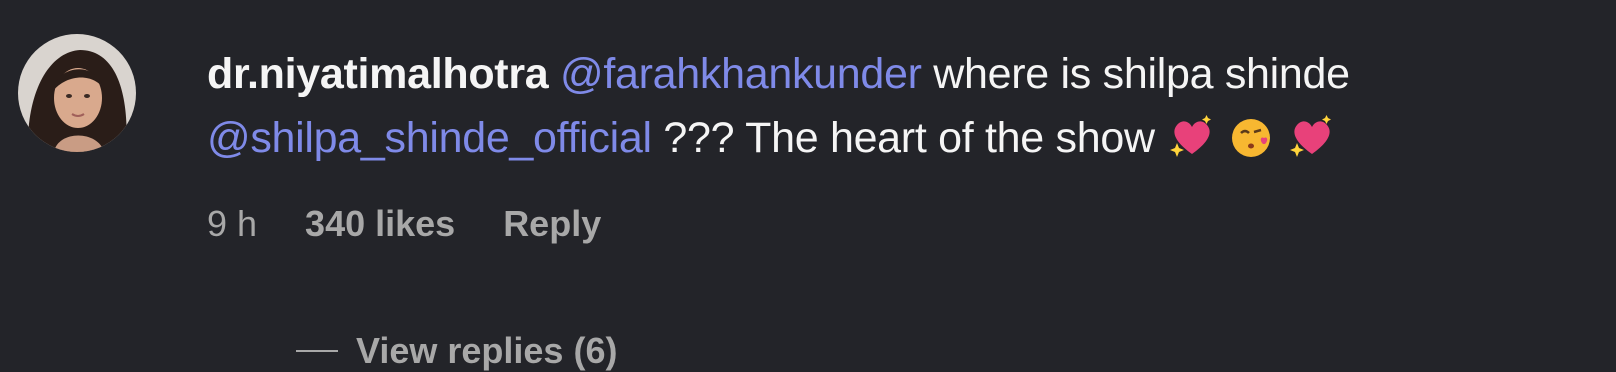 This screenshot has width=1616, height=372. What do you see at coordinates (552, 224) in the screenshot?
I see `reply-button: Reply` at bounding box center [552, 224].